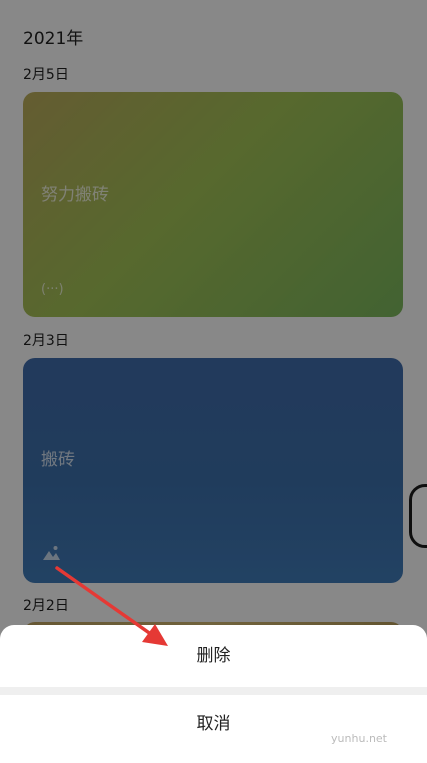  Describe the element at coordinates (359, 738) in the screenshot. I see `watermark: yunhu.net` at that location.